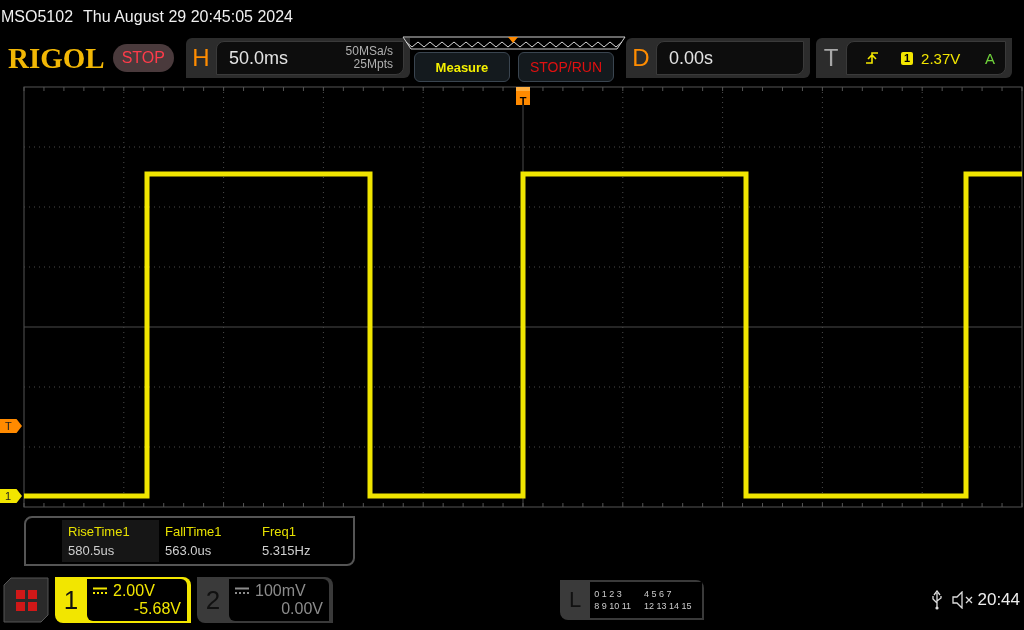  I want to click on menu-icon, so click(26, 600).